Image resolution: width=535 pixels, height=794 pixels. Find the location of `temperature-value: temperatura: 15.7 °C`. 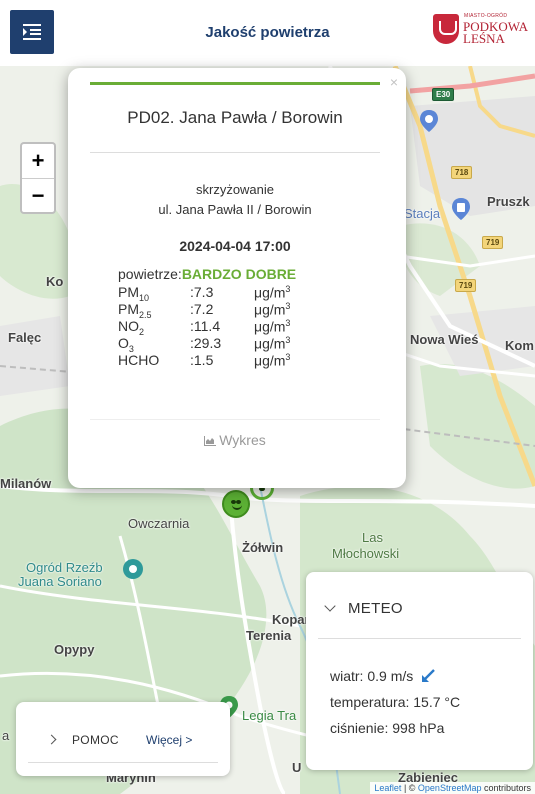

temperature-value: temperatura: 15.7 °C is located at coordinates (395, 702).